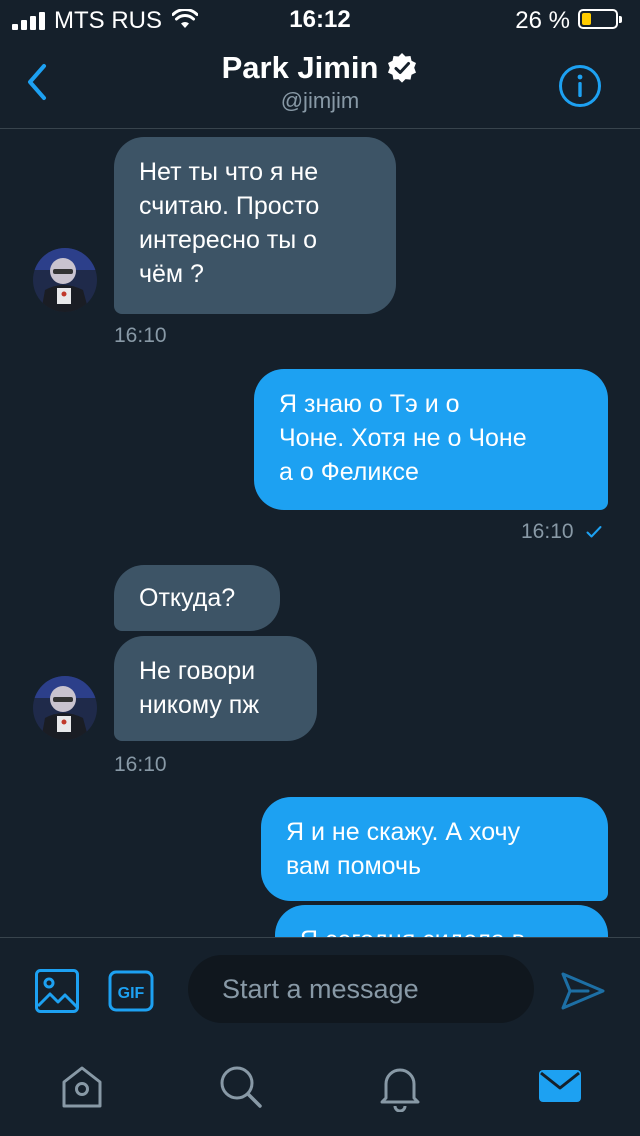 This screenshot has width=640, height=1136. I want to click on status-bar: MTS RUS 16:12 26 %, so click(320, 20).